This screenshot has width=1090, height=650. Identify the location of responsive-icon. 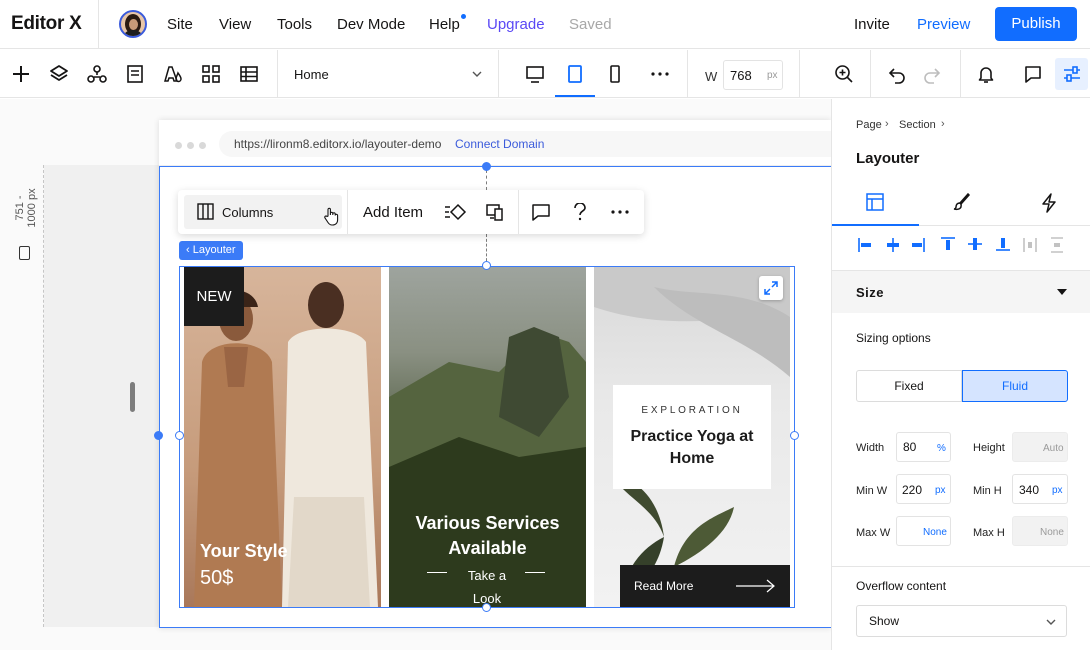
(495, 212).